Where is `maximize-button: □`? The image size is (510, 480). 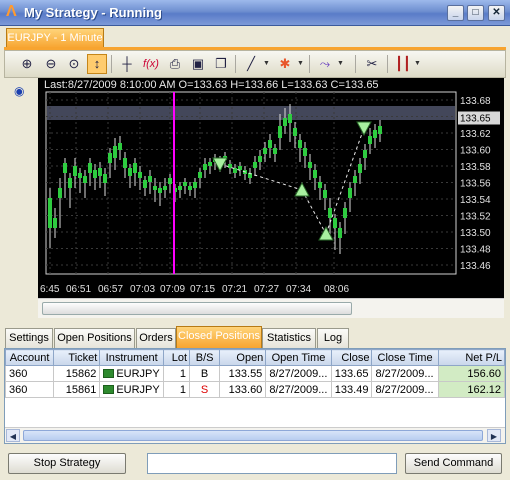
maximize-button: □ is located at coordinates (475, 13).